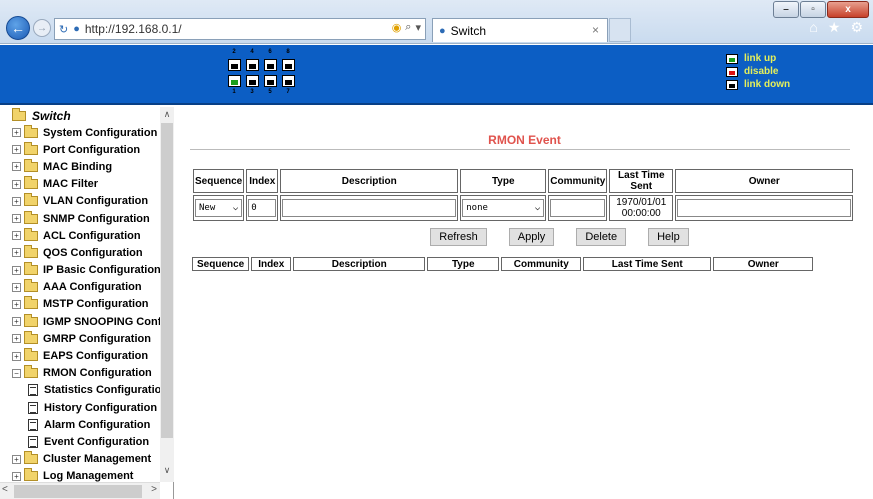  What do you see at coordinates (620, 30) in the screenshot?
I see `new-tab-button` at bounding box center [620, 30].